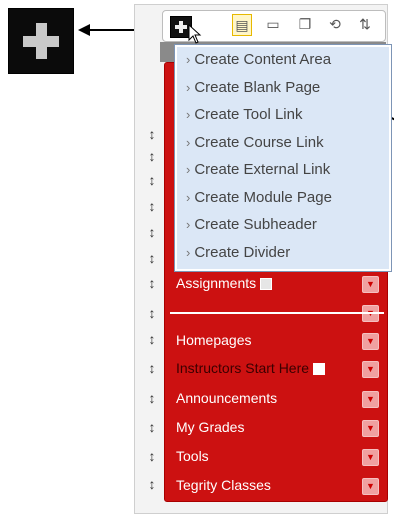  I want to click on dropdown-item-create-blank-page: › Create Blank Page, so click(253, 88).